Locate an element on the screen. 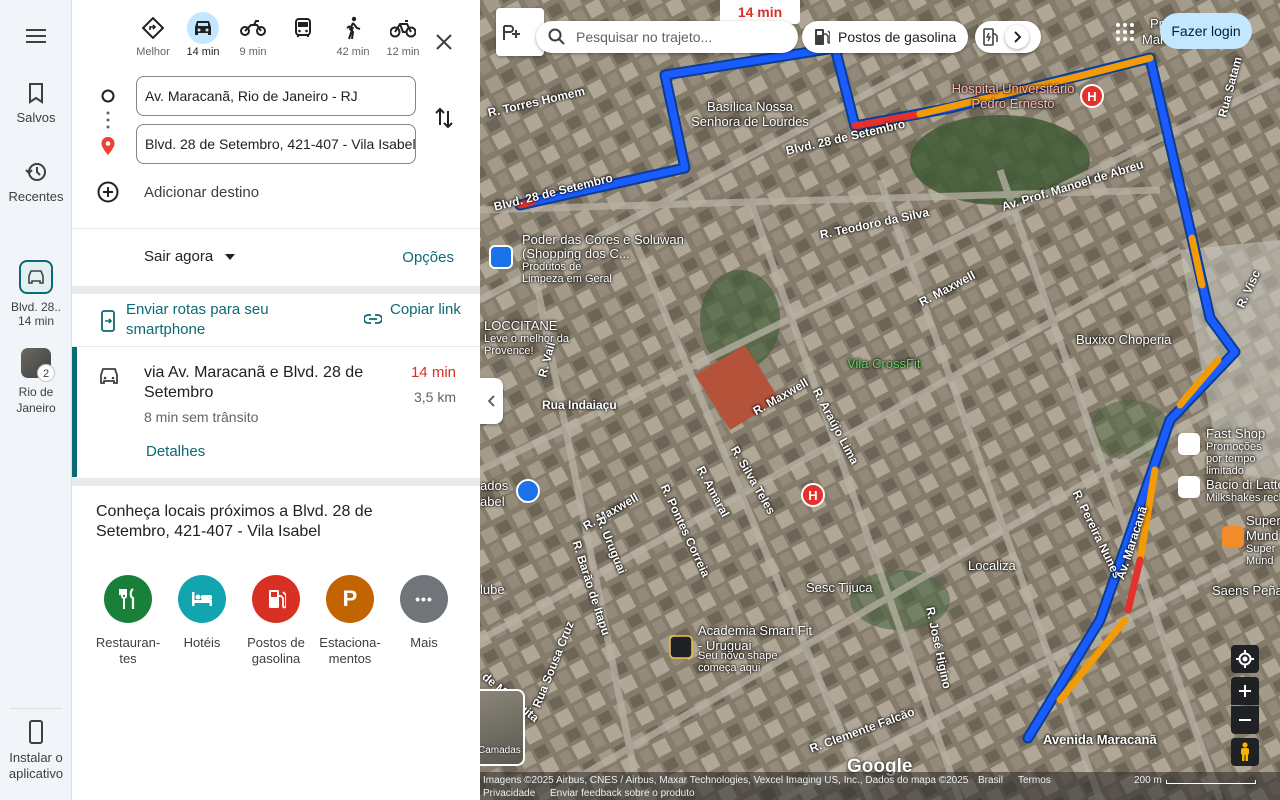 This screenshot has width=1280, height=800. saved-button: Salvos is located at coordinates (36, 103).